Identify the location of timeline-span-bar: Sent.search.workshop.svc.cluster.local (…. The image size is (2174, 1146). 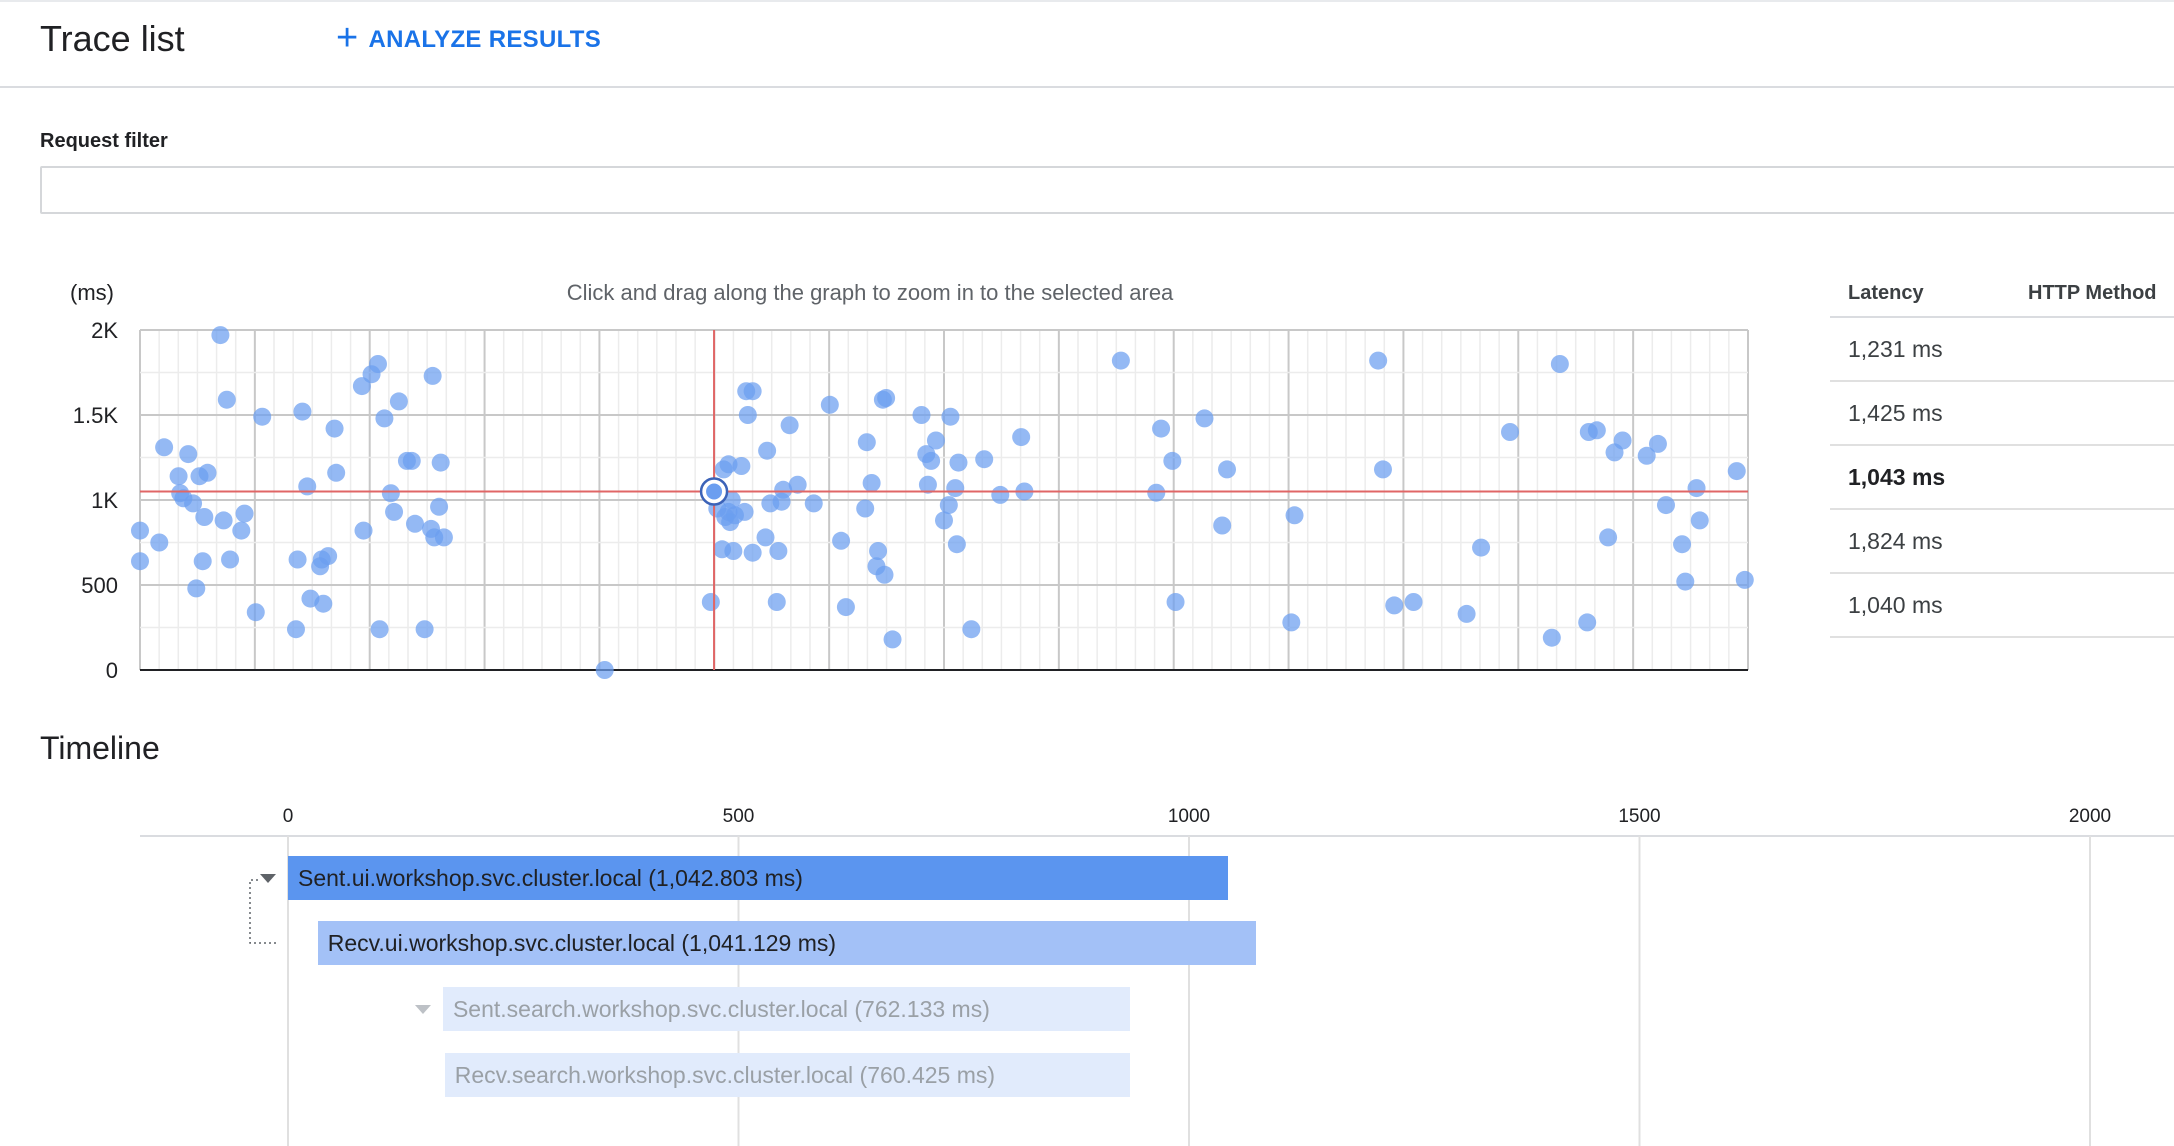
(786, 1009).